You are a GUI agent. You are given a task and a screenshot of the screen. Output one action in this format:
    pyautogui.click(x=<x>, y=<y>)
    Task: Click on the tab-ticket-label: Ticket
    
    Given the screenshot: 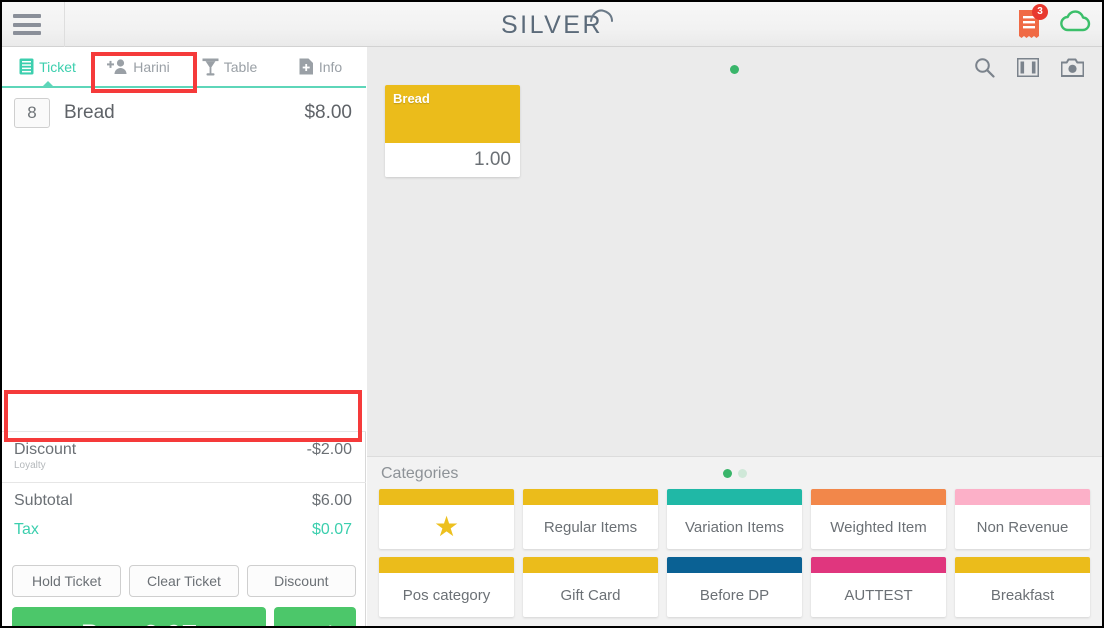 What is the action you would take?
    pyautogui.click(x=57, y=66)
    